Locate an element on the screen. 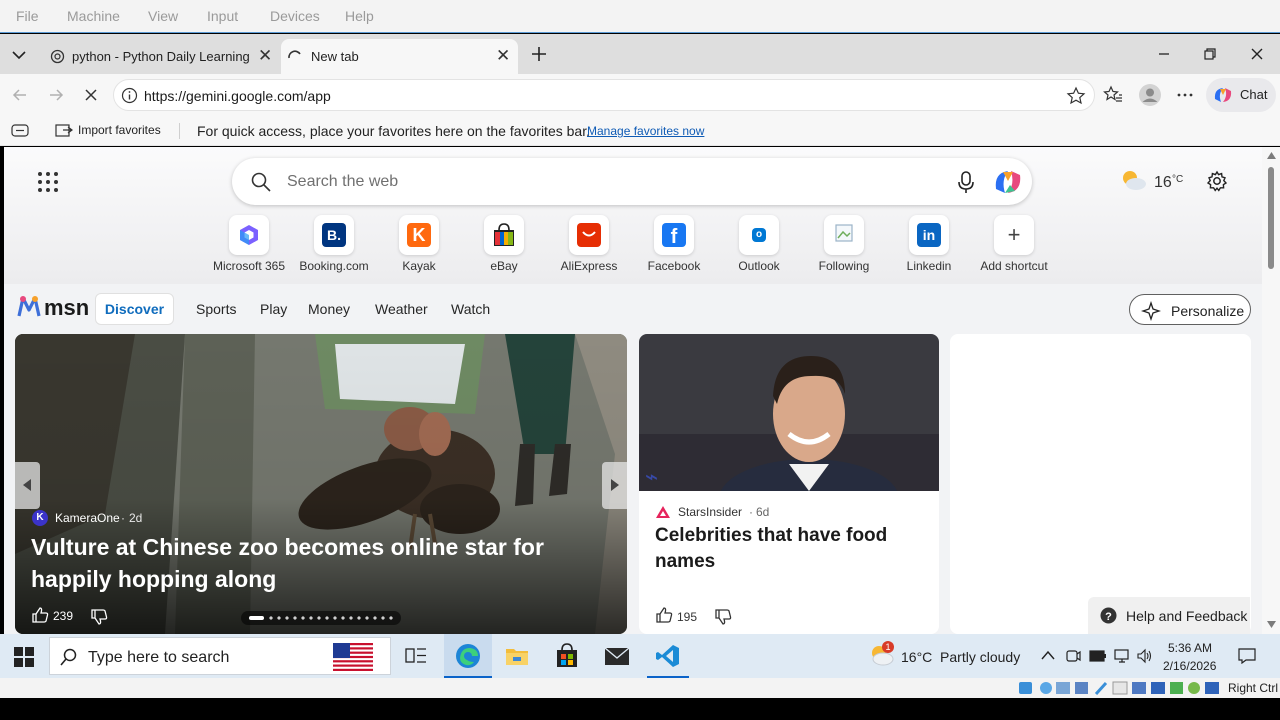 This screenshot has height=720, width=1280. msn-brand: msn is located at coordinates (66, 308).